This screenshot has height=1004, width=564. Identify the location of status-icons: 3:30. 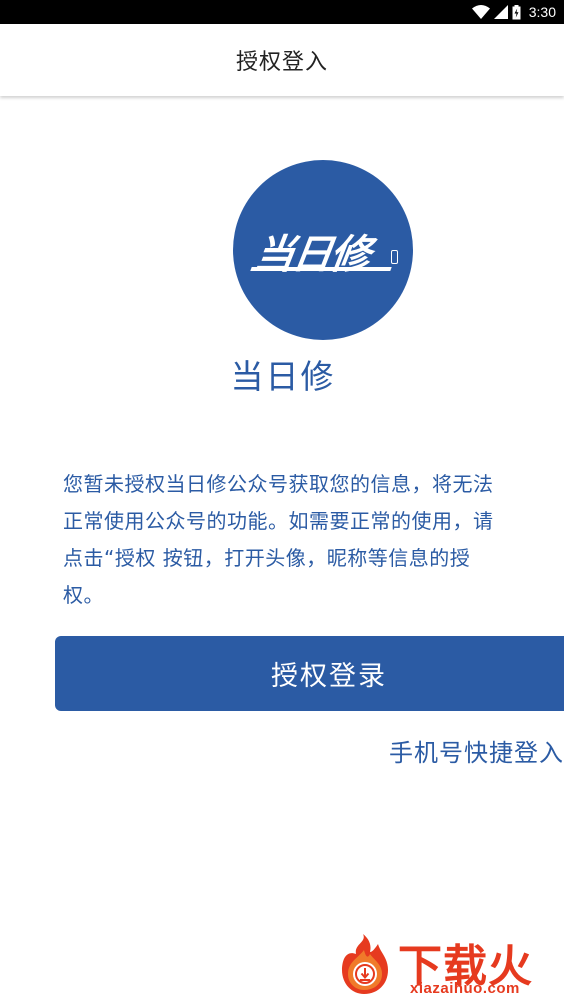
(513, 12).